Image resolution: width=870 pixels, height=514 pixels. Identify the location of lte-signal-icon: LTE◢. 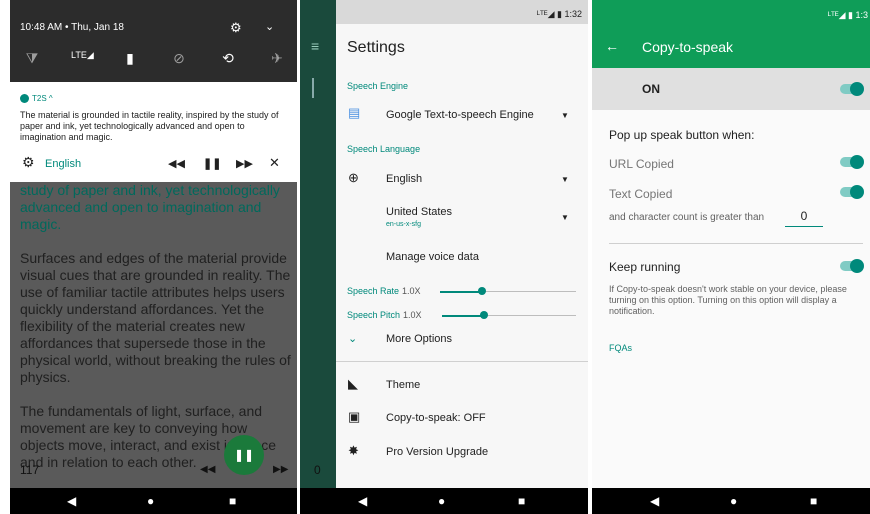
(82, 58).